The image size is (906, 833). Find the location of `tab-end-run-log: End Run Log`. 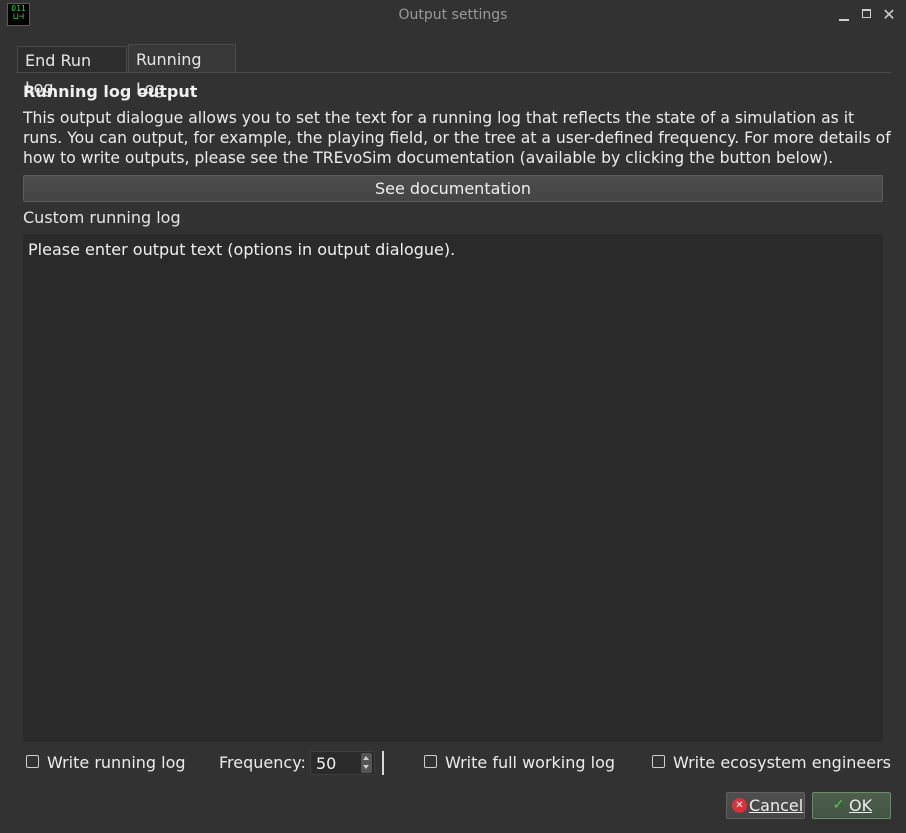

tab-end-run-log: End Run Log is located at coordinates (72, 71).